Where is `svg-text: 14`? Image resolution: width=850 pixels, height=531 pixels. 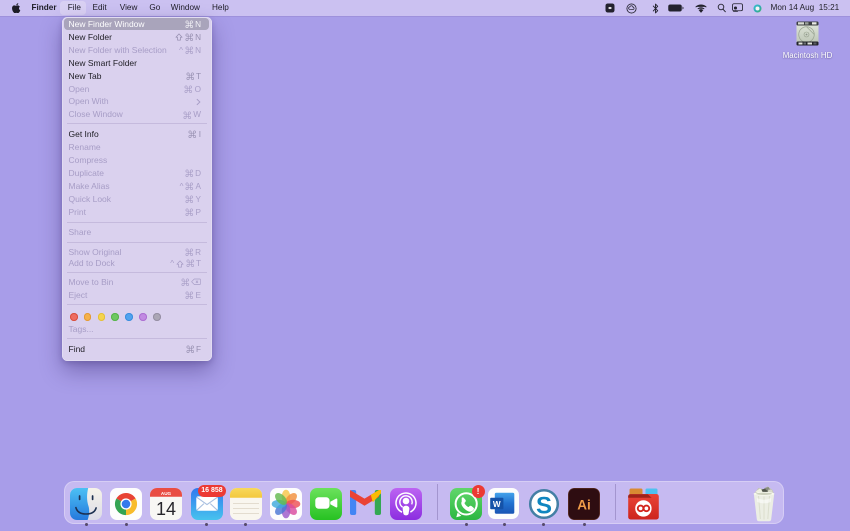 svg-text: 14 is located at coordinates (165, 508).